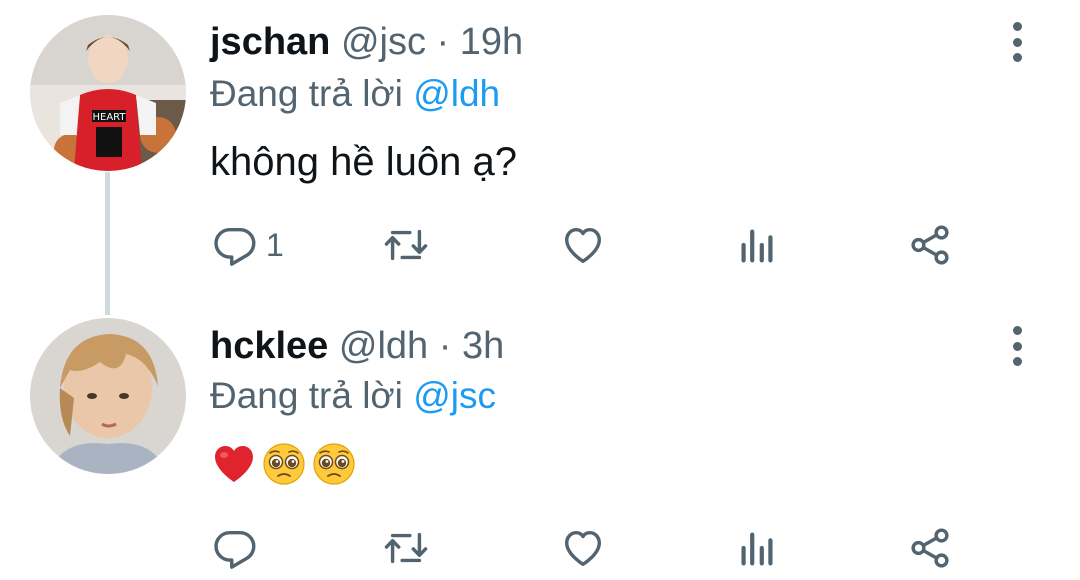  Describe the element at coordinates (269, 346) in the screenshot. I see `display-name: hcklee` at that location.